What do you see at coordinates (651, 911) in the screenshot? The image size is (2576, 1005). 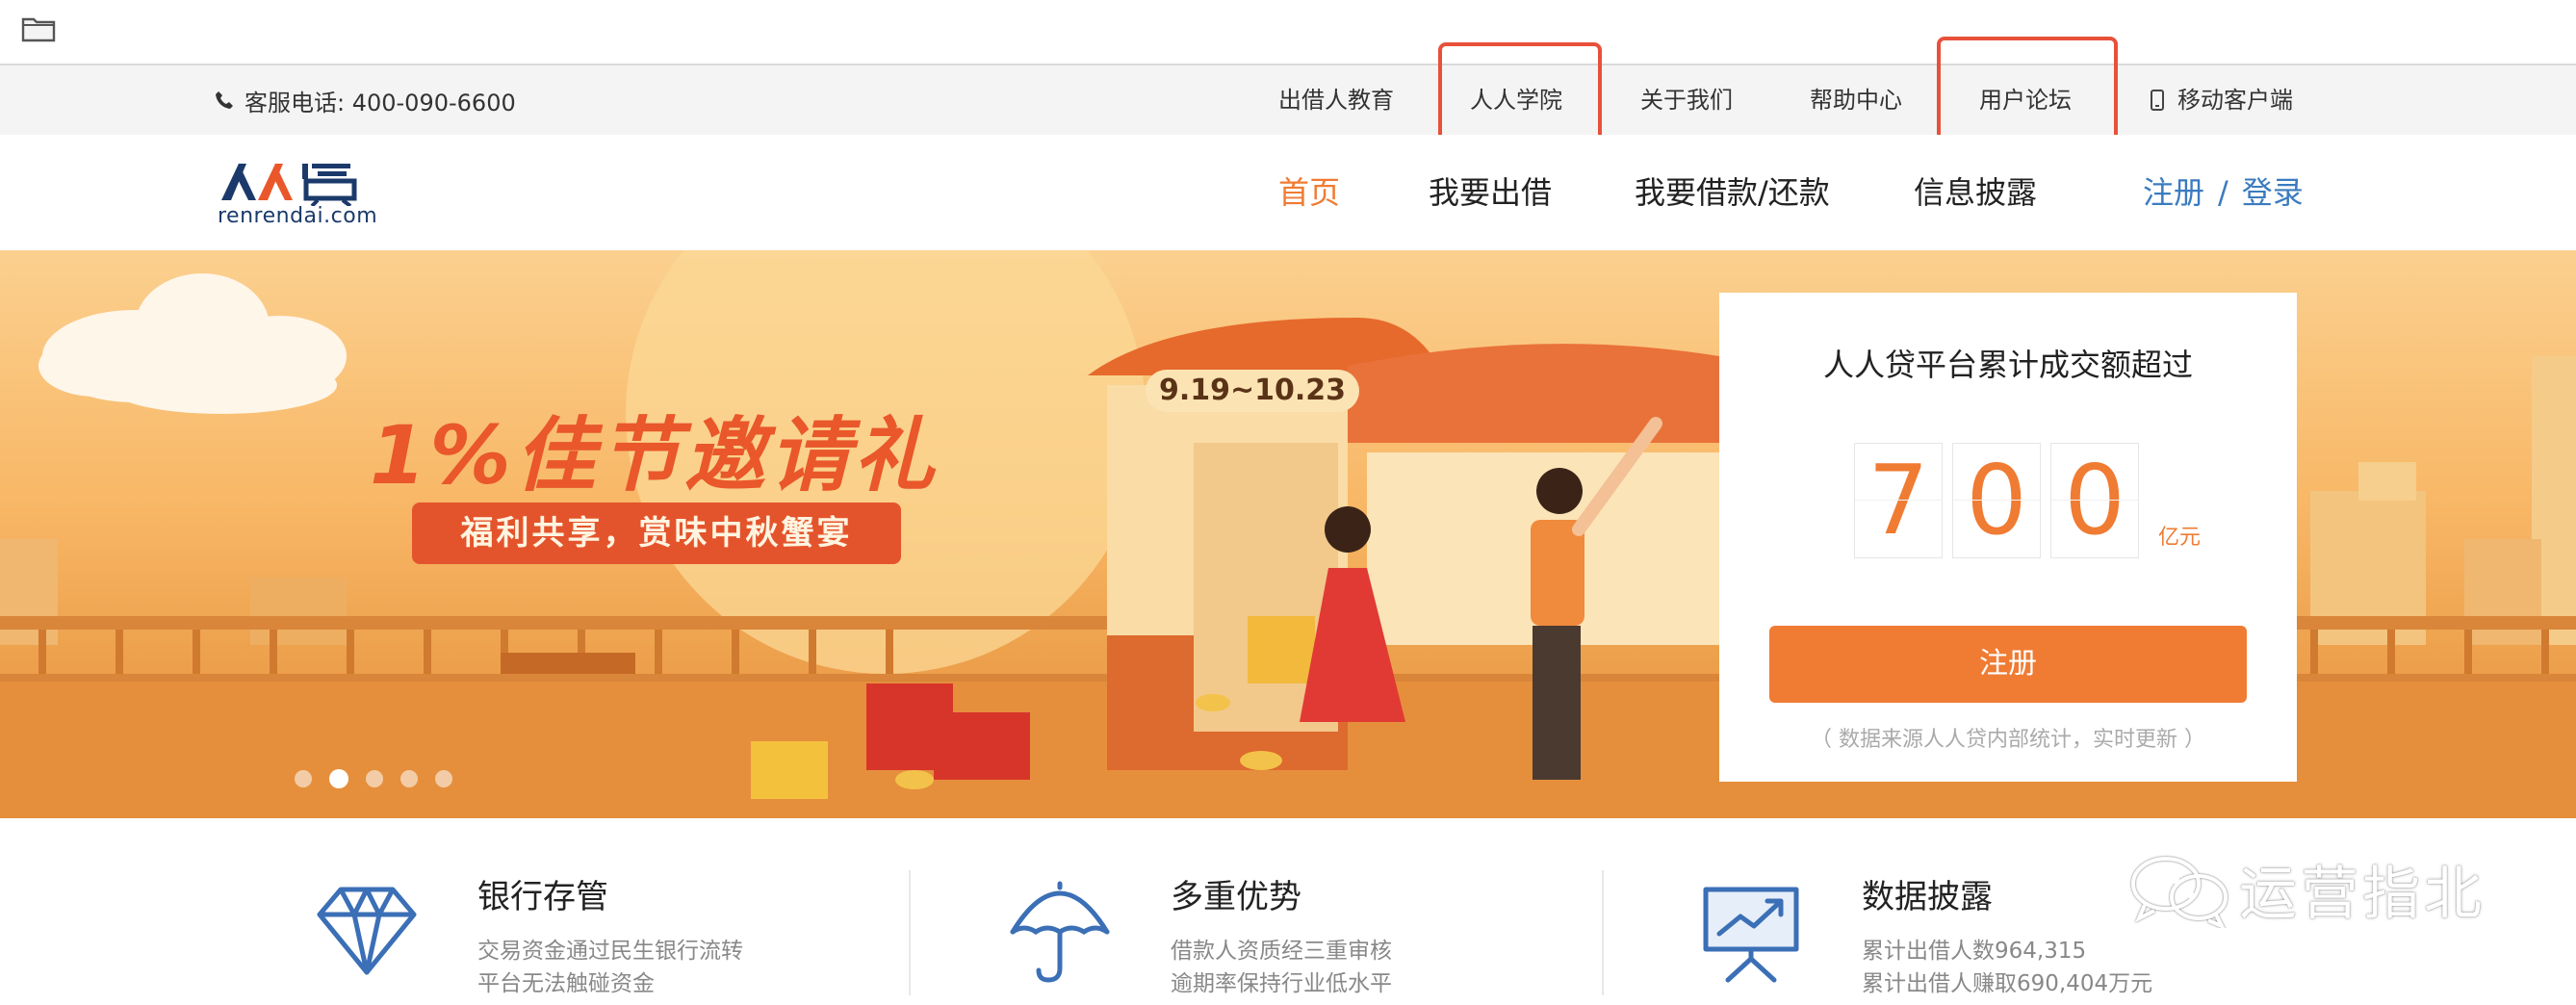 I see `feature-bank-custody: 银行存管 交易资金通过民生银行流转 平台无法触碰资金` at bounding box center [651, 911].